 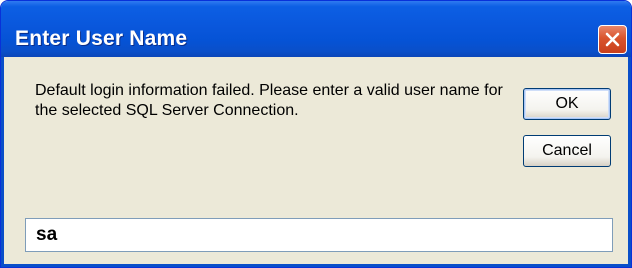 I want to click on ok-button: OK, so click(x=567, y=104).